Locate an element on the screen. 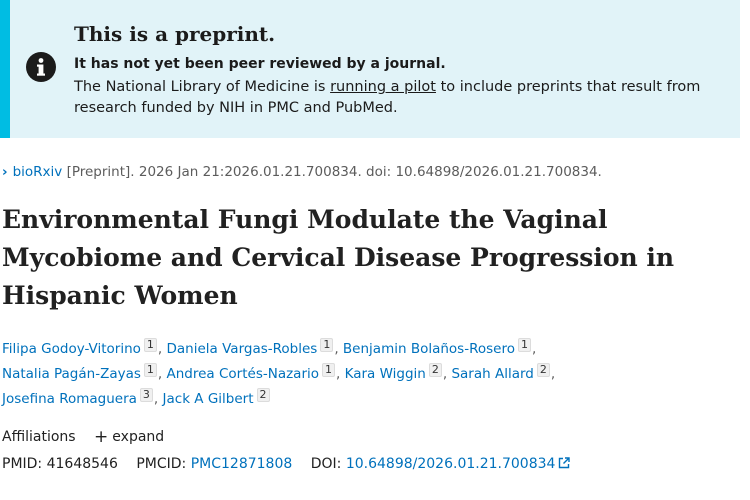 This screenshot has height=500, width=750. author-link: Filipa Godoy-Vitorino is located at coordinates (71, 349).